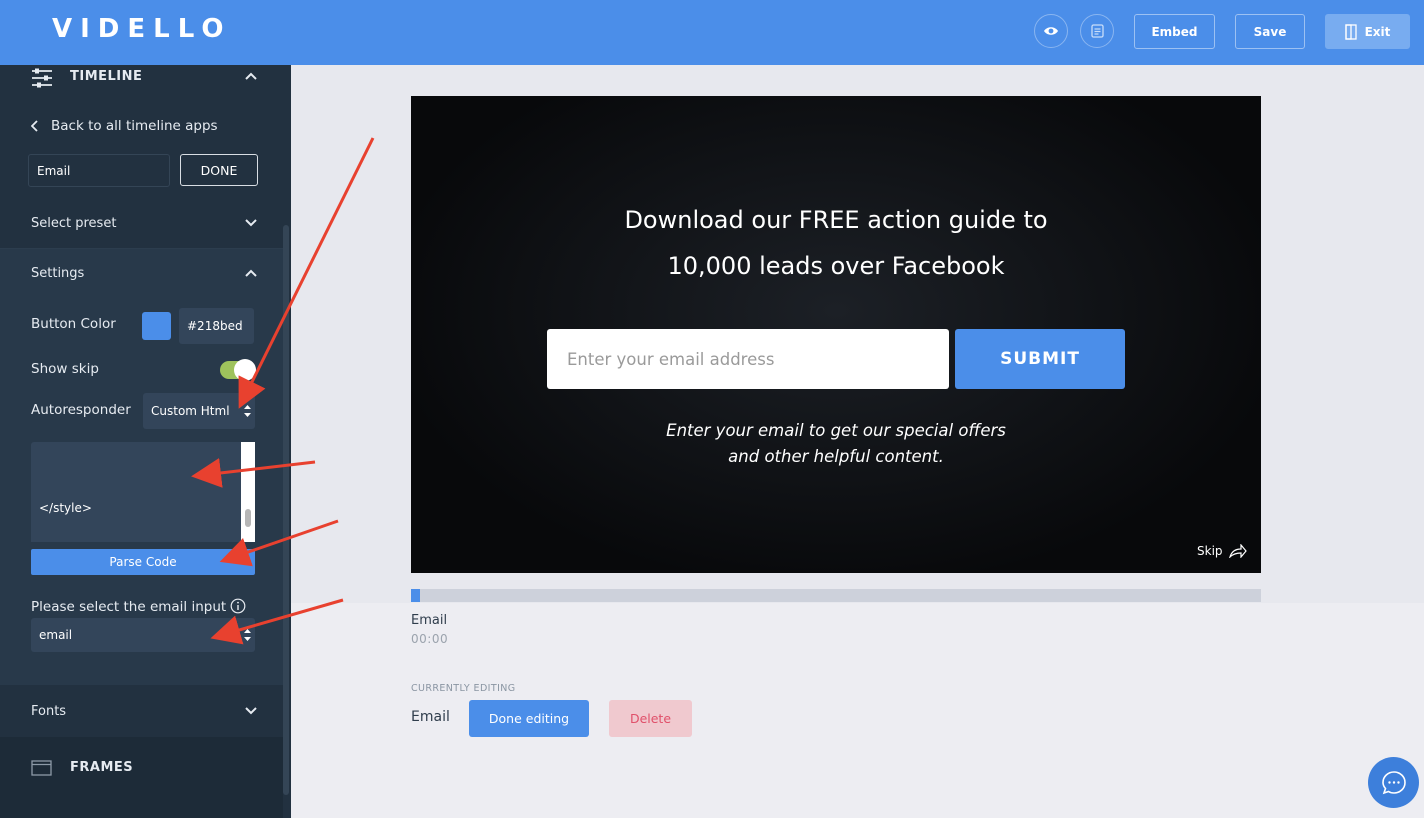  What do you see at coordinates (238, 606) in the screenshot?
I see `info-icon` at bounding box center [238, 606].